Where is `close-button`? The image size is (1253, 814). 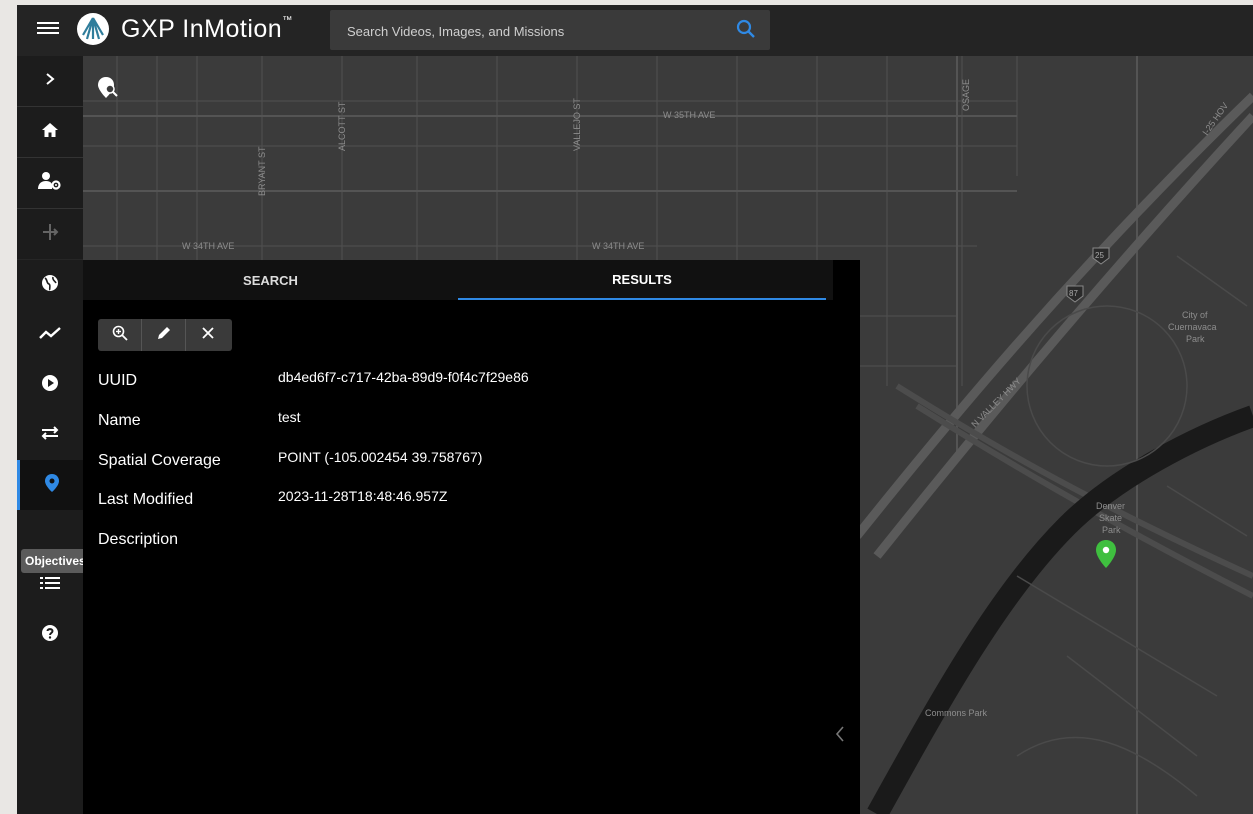
close-button is located at coordinates (208, 335).